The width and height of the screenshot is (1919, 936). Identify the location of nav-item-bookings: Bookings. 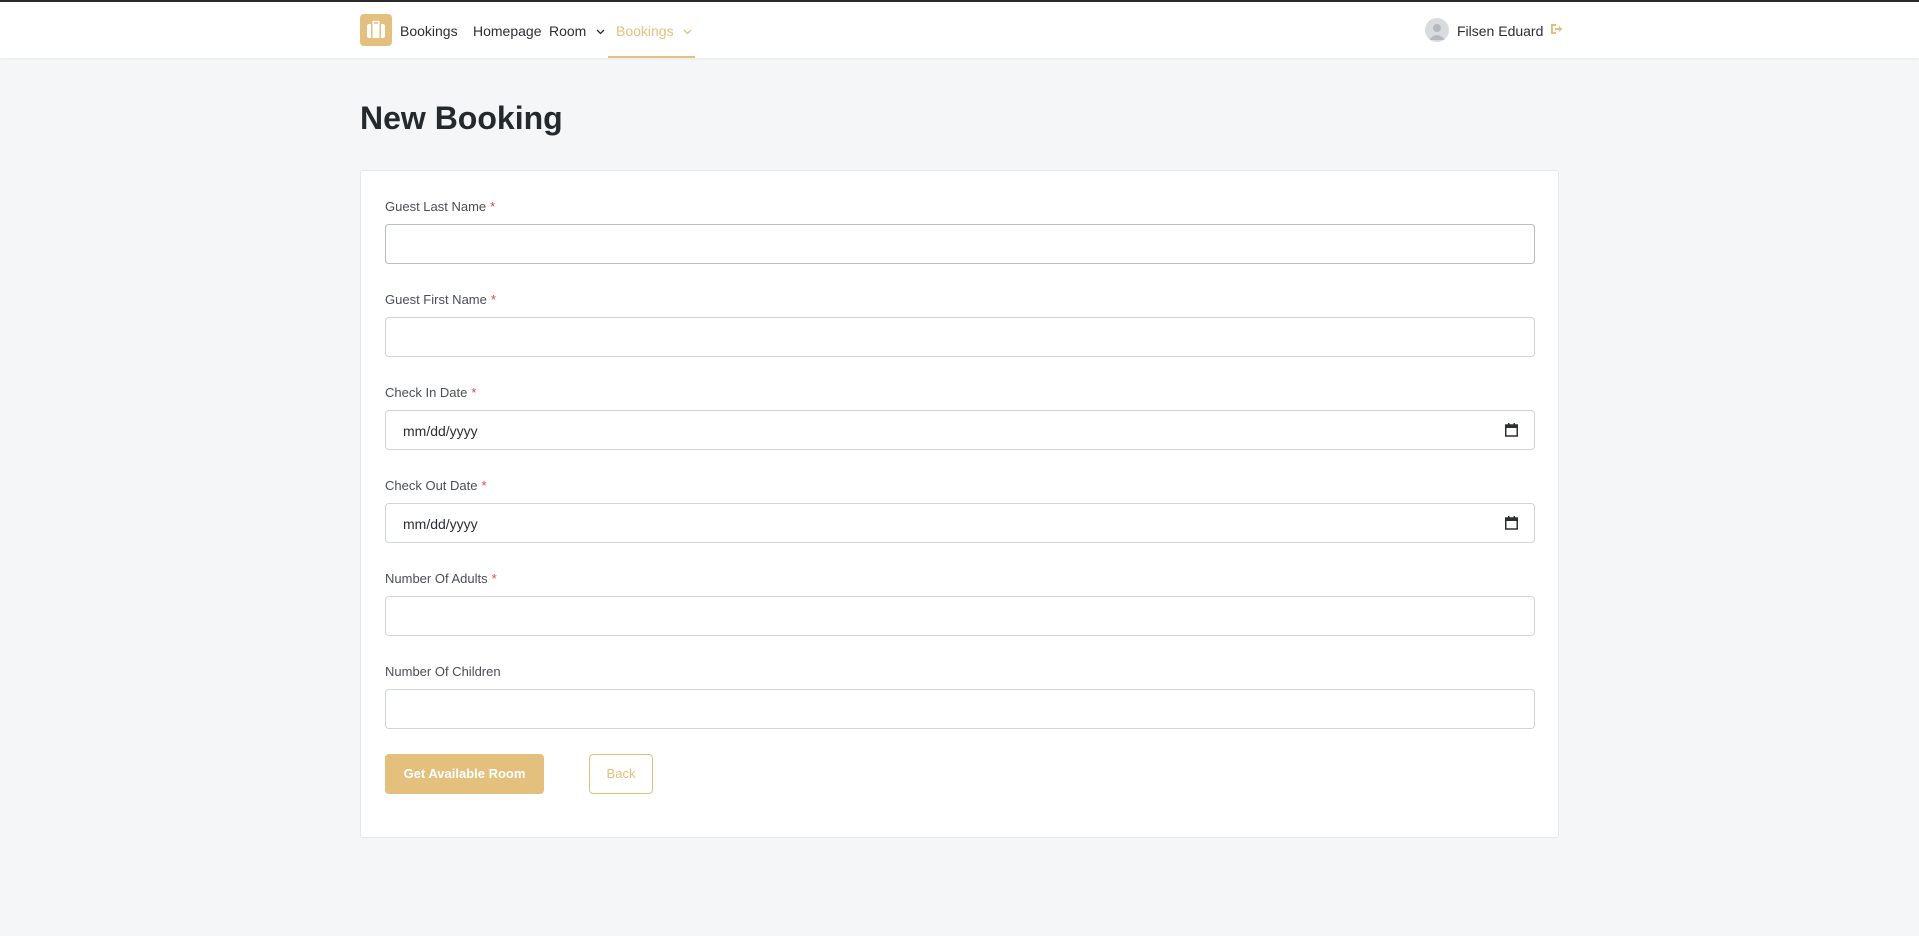
(654, 31).